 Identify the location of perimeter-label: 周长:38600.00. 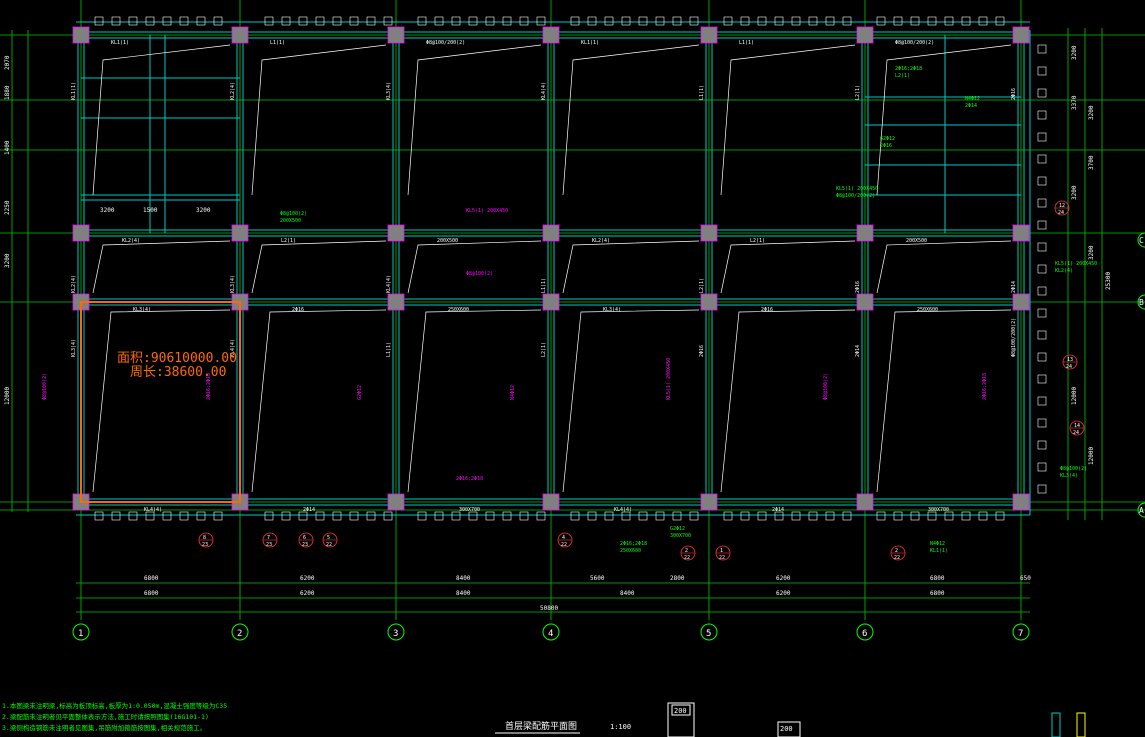
(178, 372).